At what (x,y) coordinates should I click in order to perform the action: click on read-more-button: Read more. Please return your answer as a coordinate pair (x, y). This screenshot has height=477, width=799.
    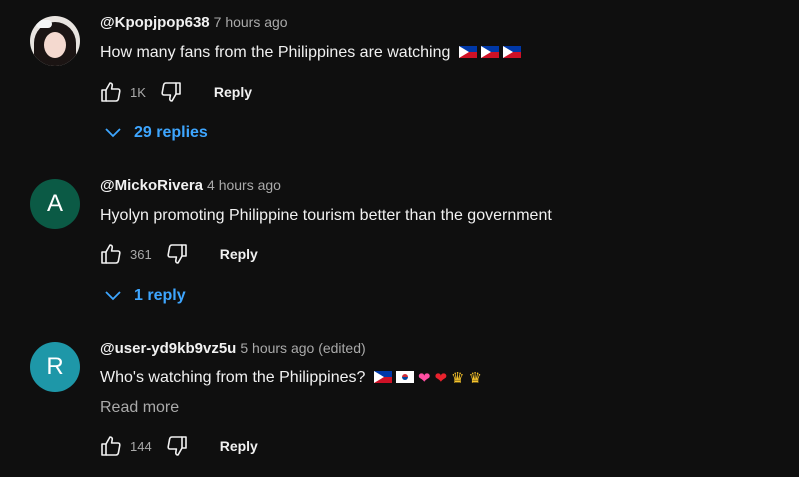
    Looking at the image, I should click on (139, 408).